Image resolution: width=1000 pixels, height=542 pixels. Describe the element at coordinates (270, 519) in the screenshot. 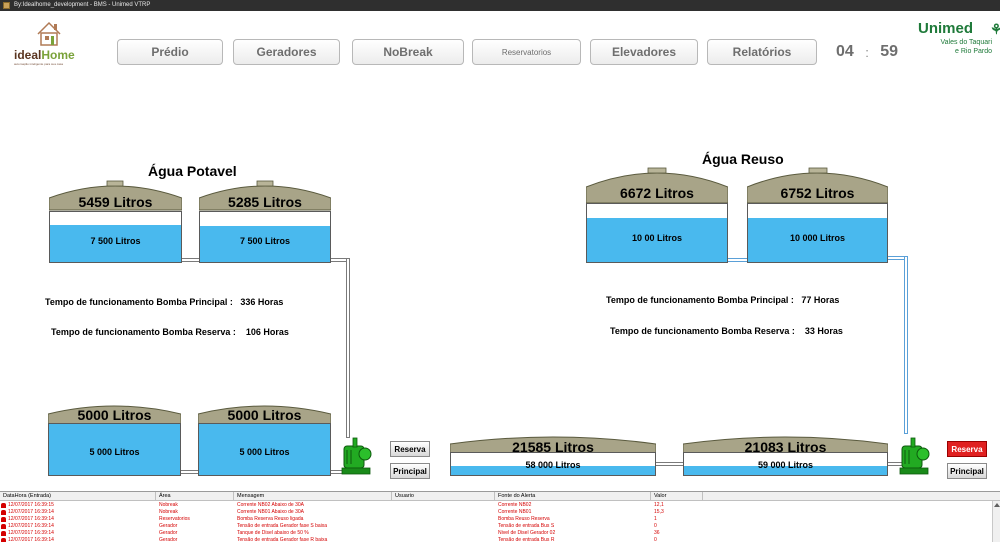

I see `alarm-cell: Bomba Reserva Reuso ligada` at that location.